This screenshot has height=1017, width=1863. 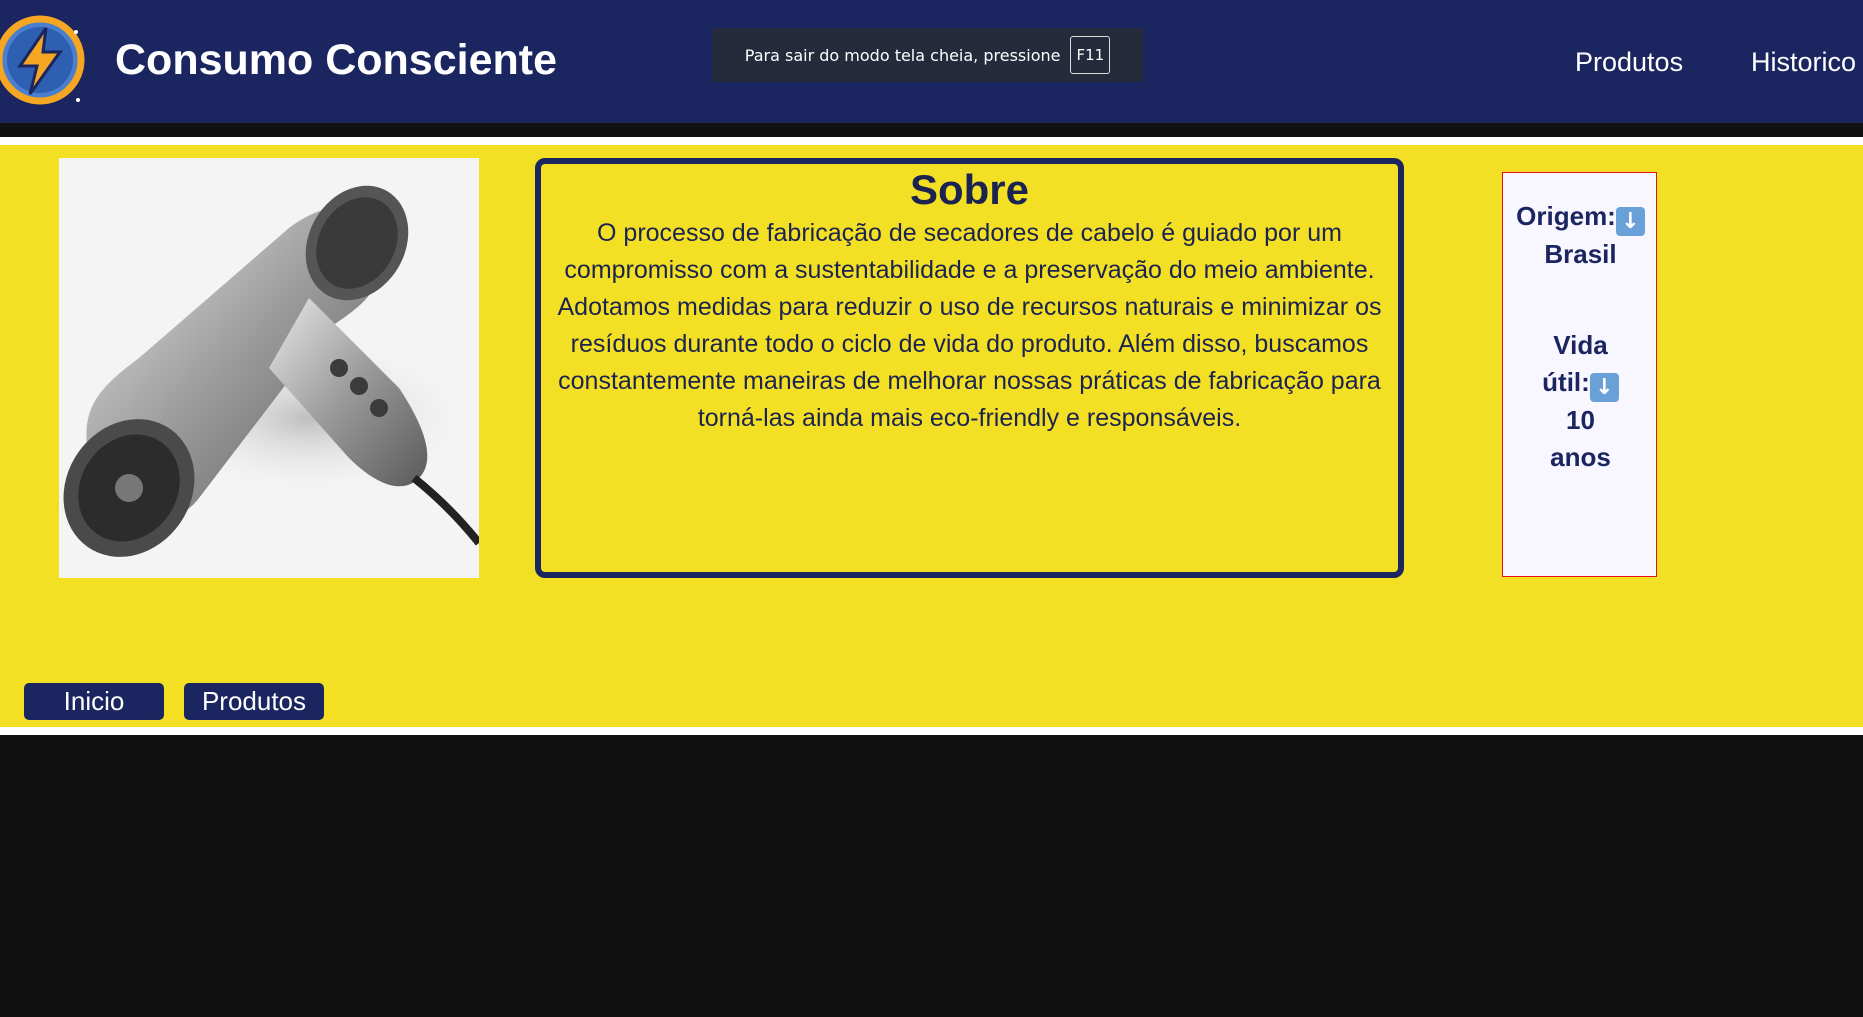 I want to click on about-title: Sobre, so click(x=969, y=189).